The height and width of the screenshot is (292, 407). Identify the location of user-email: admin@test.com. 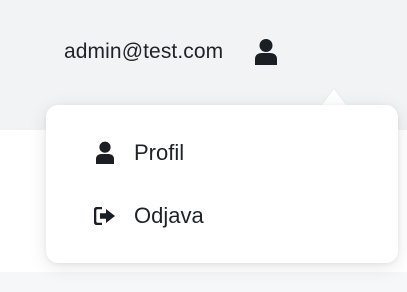
(144, 51).